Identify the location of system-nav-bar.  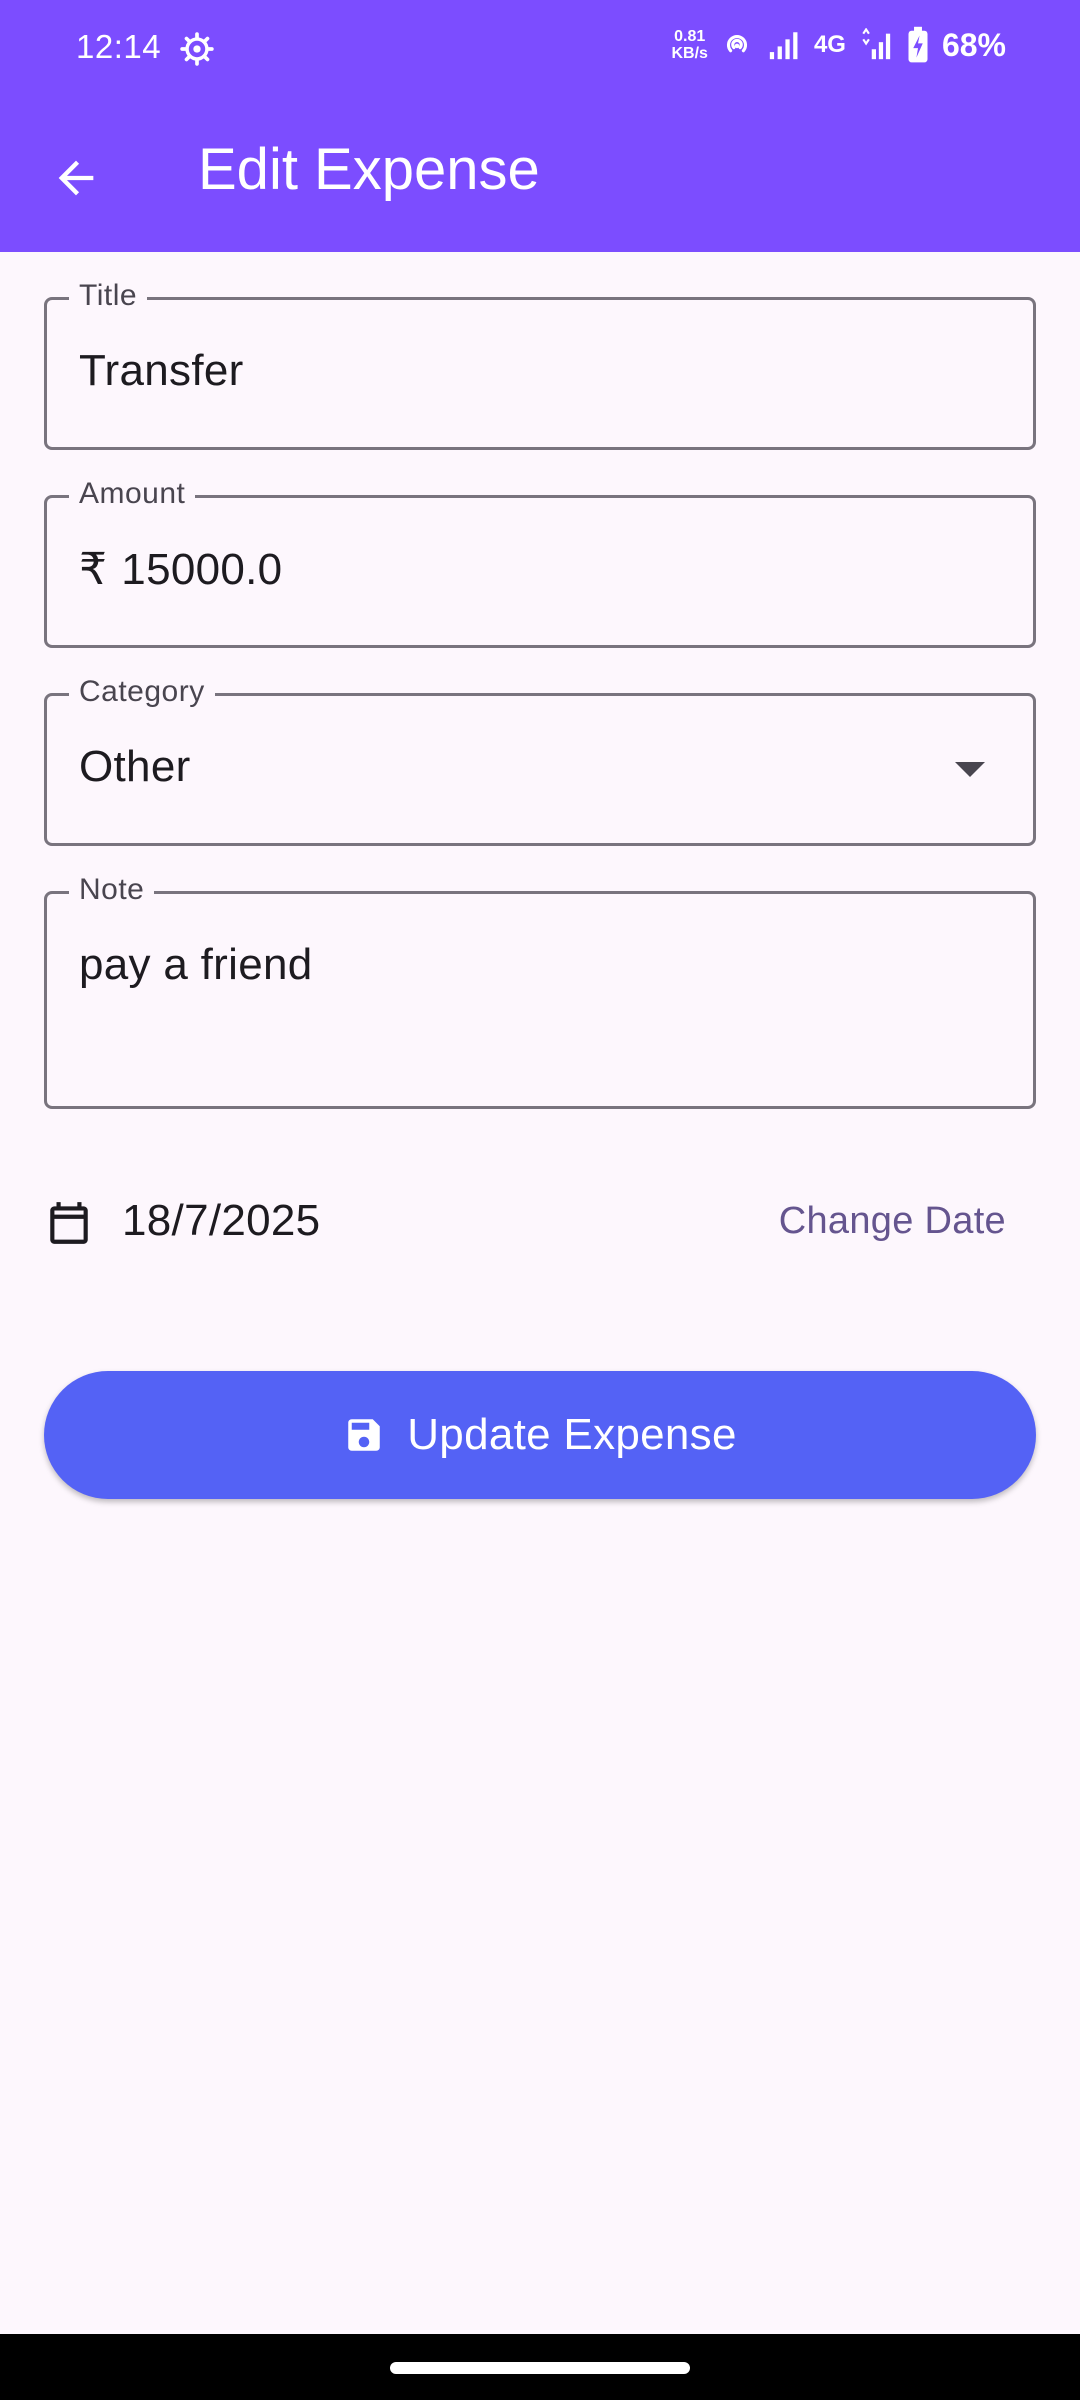
(540, 2367).